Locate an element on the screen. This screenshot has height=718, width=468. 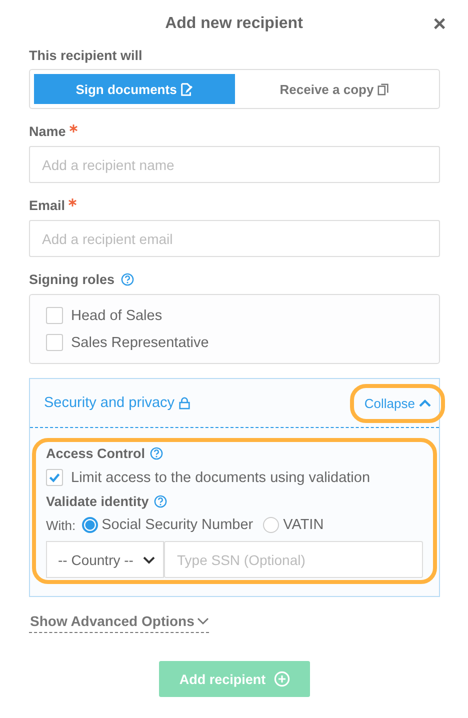
field-label: Validate identity is located at coordinates (97, 501).